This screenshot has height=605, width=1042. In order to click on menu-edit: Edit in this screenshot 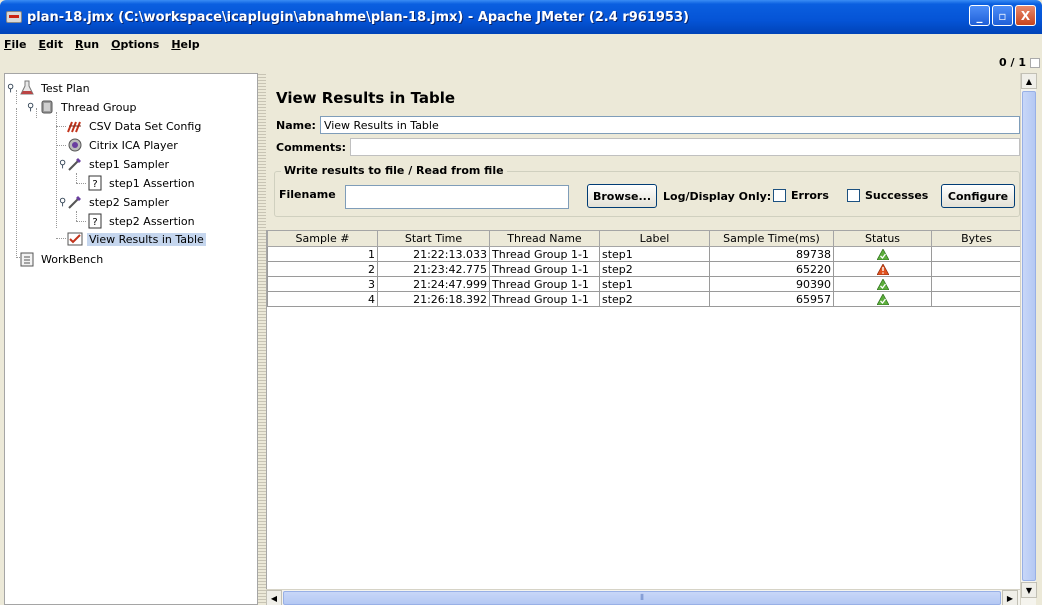, I will do `click(51, 44)`.